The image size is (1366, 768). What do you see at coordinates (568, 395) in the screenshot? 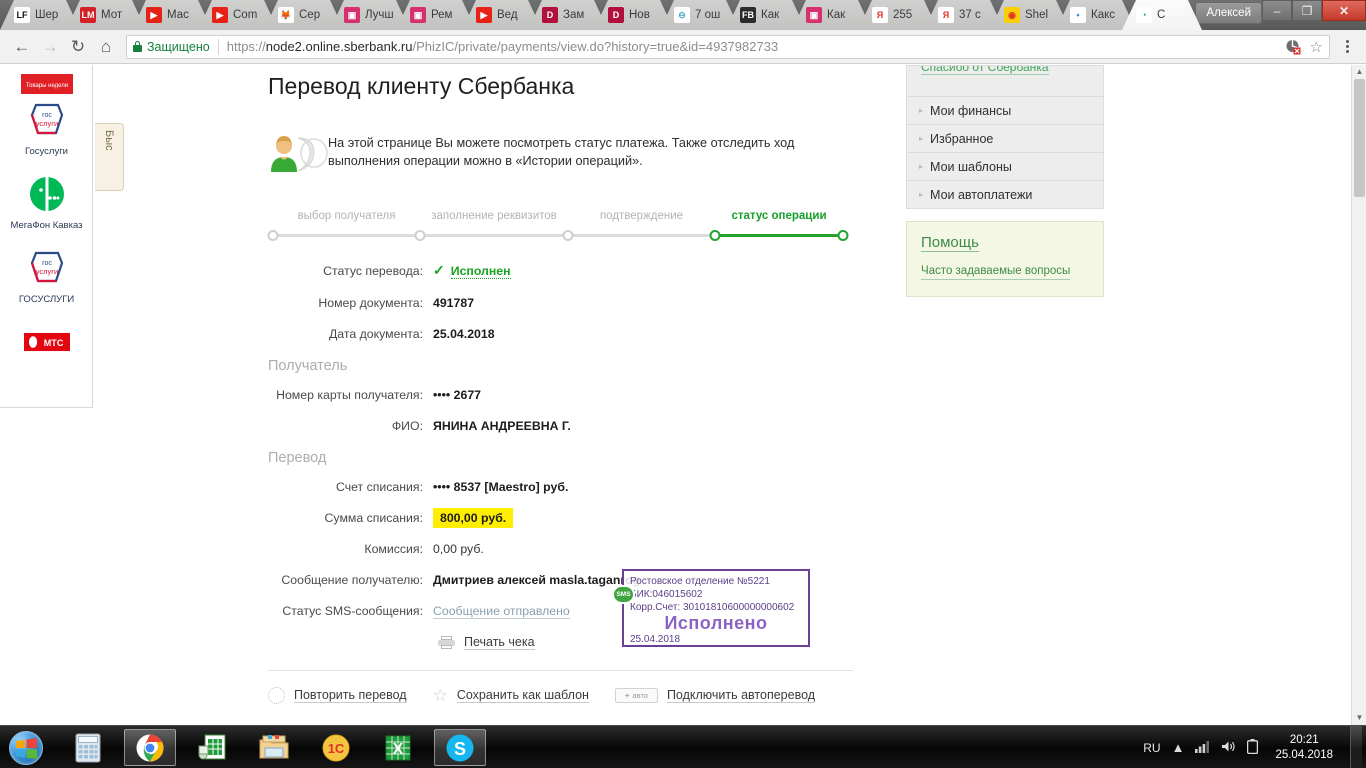
I see `recipient-field-row: Номер карты получателя: •••• 2677` at bounding box center [568, 395].